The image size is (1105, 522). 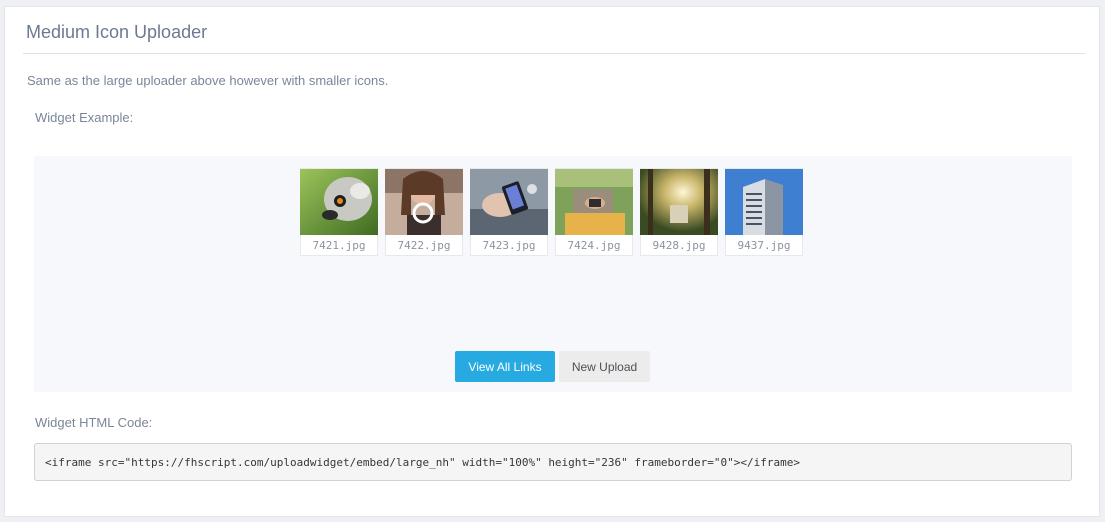 I want to click on lemur-photo, so click(x=339, y=202).